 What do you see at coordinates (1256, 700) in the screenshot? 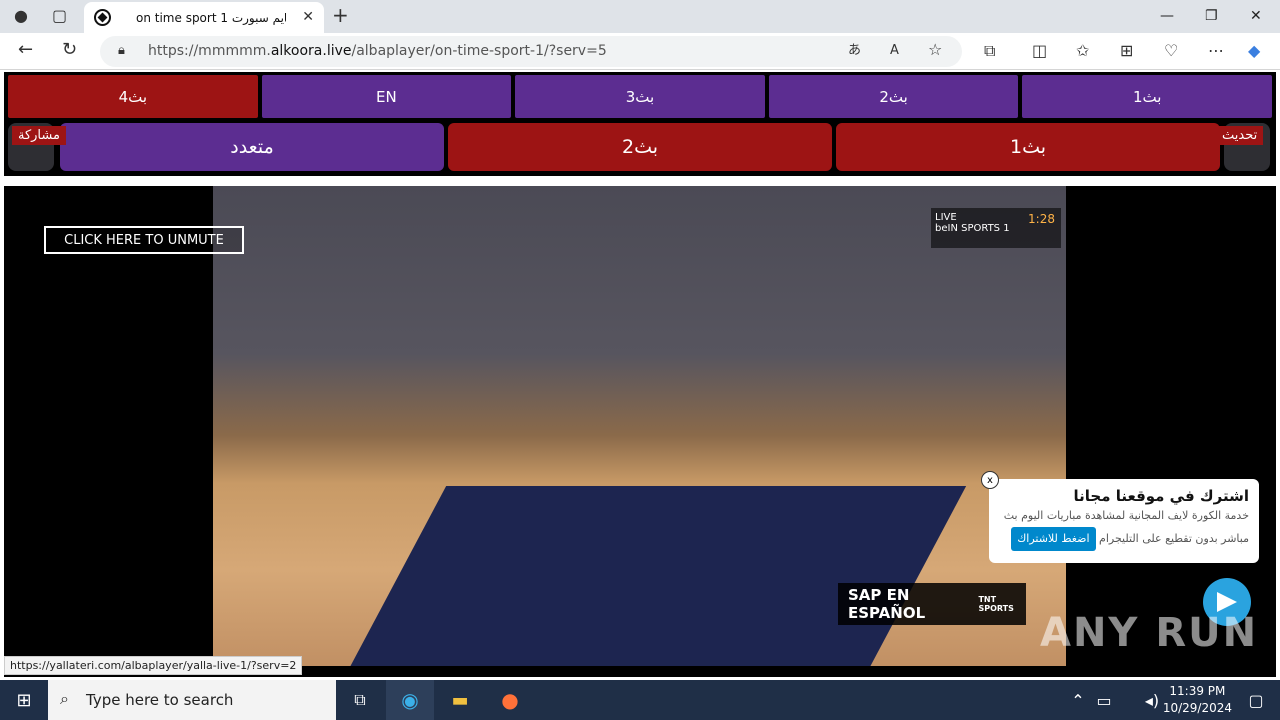
I see `notification-icon: ▢` at bounding box center [1256, 700].